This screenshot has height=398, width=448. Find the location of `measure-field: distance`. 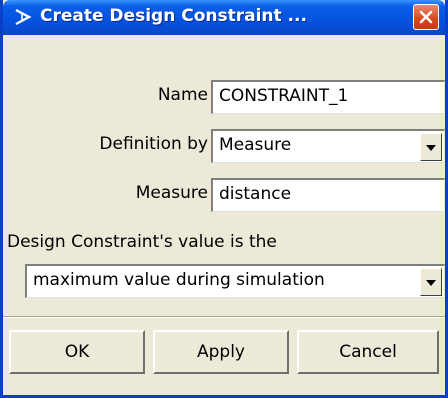

measure-field: distance is located at coordinates (328, 195).